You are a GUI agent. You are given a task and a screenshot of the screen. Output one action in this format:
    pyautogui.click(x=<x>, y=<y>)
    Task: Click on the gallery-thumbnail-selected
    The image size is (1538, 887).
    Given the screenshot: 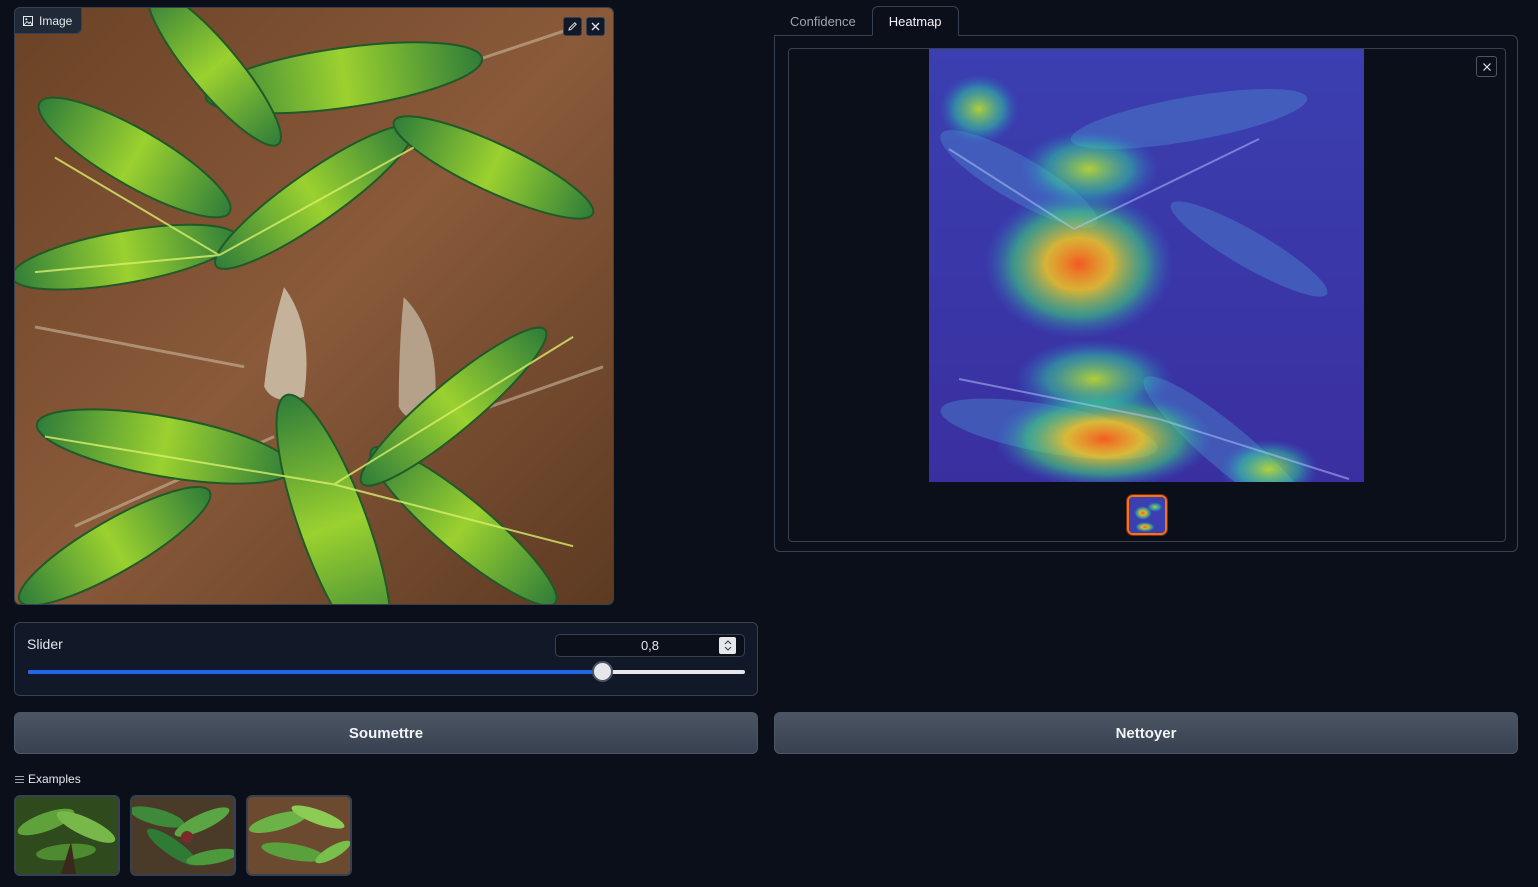 What is the action you would take?
    pyautogui.click(x=1147, y=515)
    